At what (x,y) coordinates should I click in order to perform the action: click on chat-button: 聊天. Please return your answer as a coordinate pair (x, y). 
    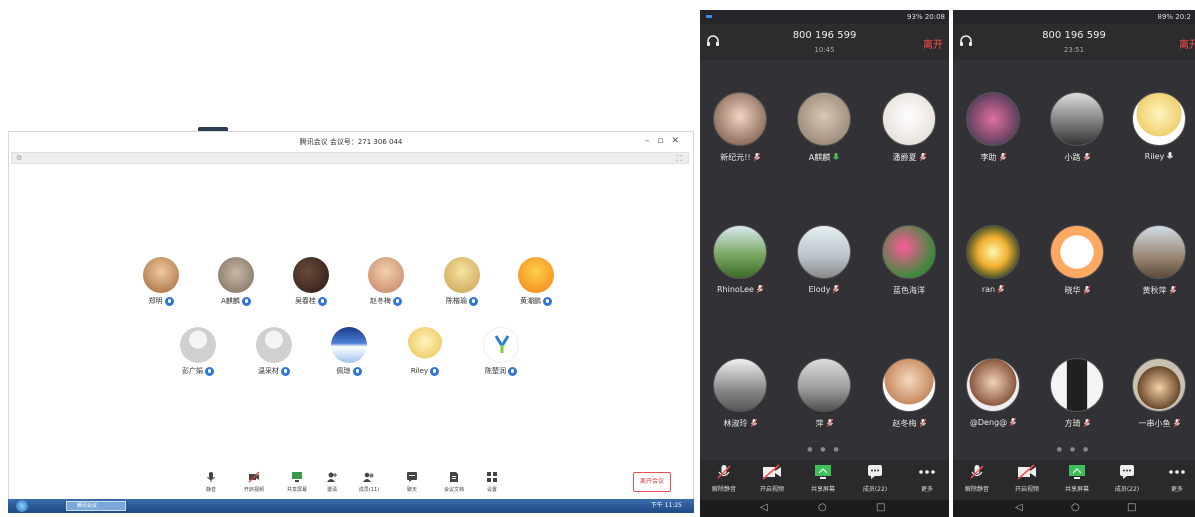
    Looking at the image, I should click on (412, 482).